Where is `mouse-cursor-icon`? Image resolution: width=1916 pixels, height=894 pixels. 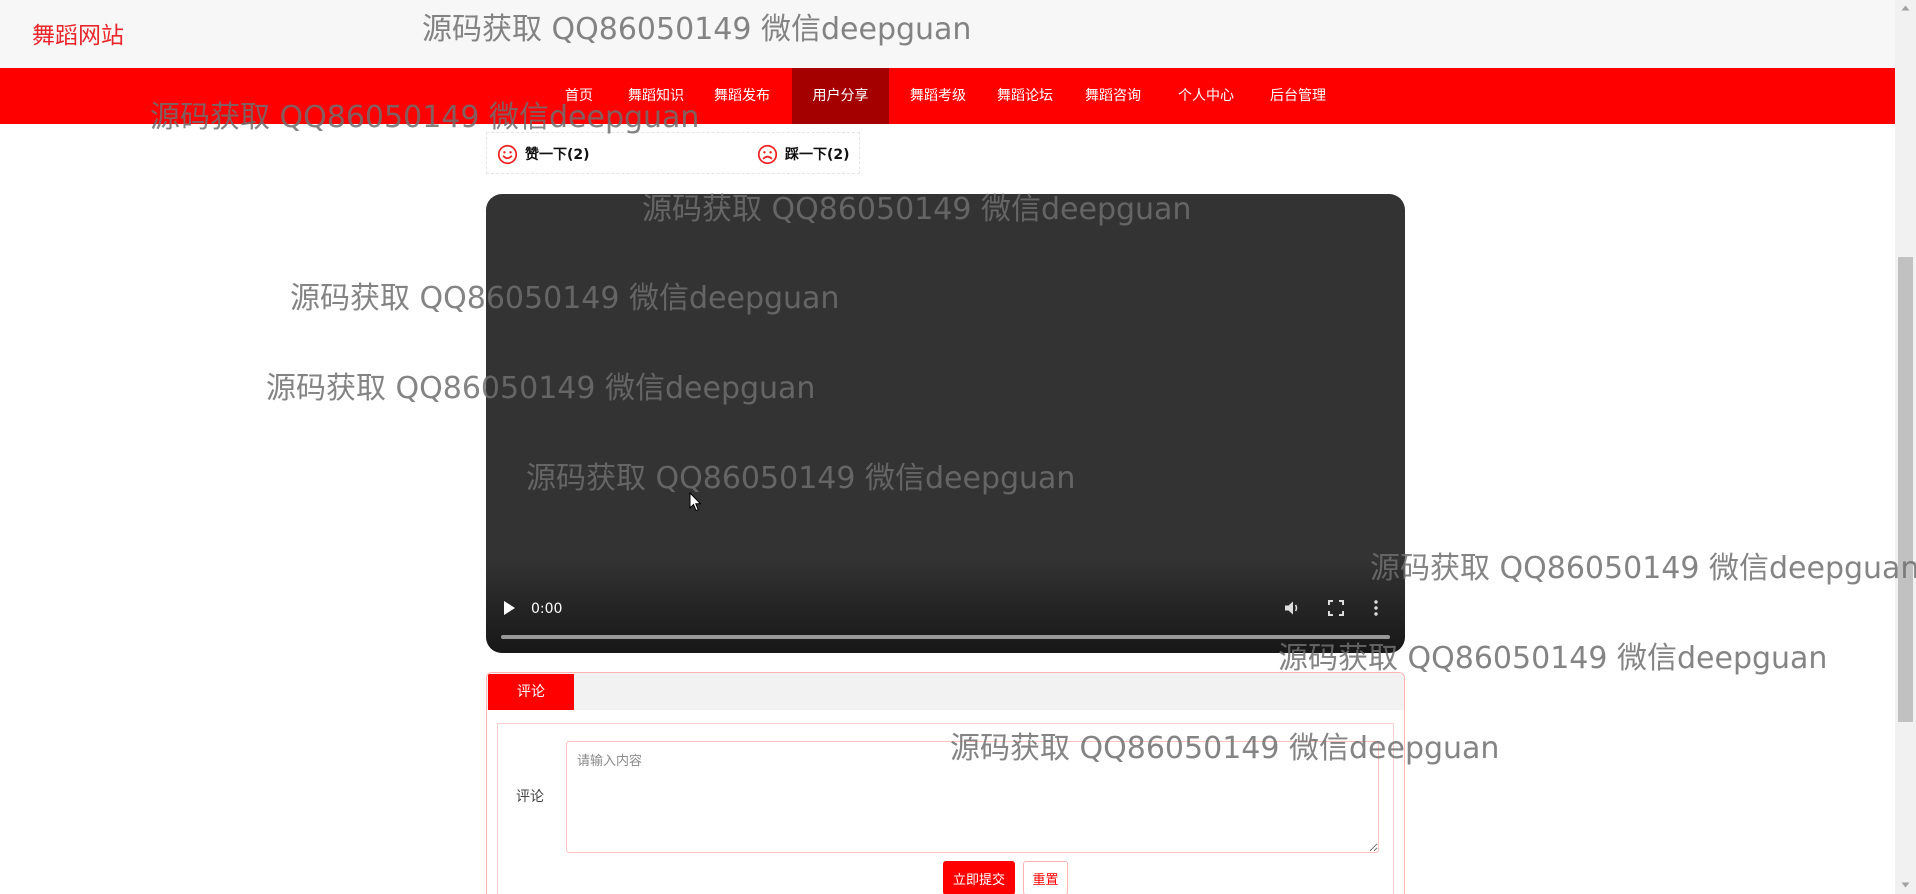 mouse-cursor-icon is located at coordinates (695, 502).